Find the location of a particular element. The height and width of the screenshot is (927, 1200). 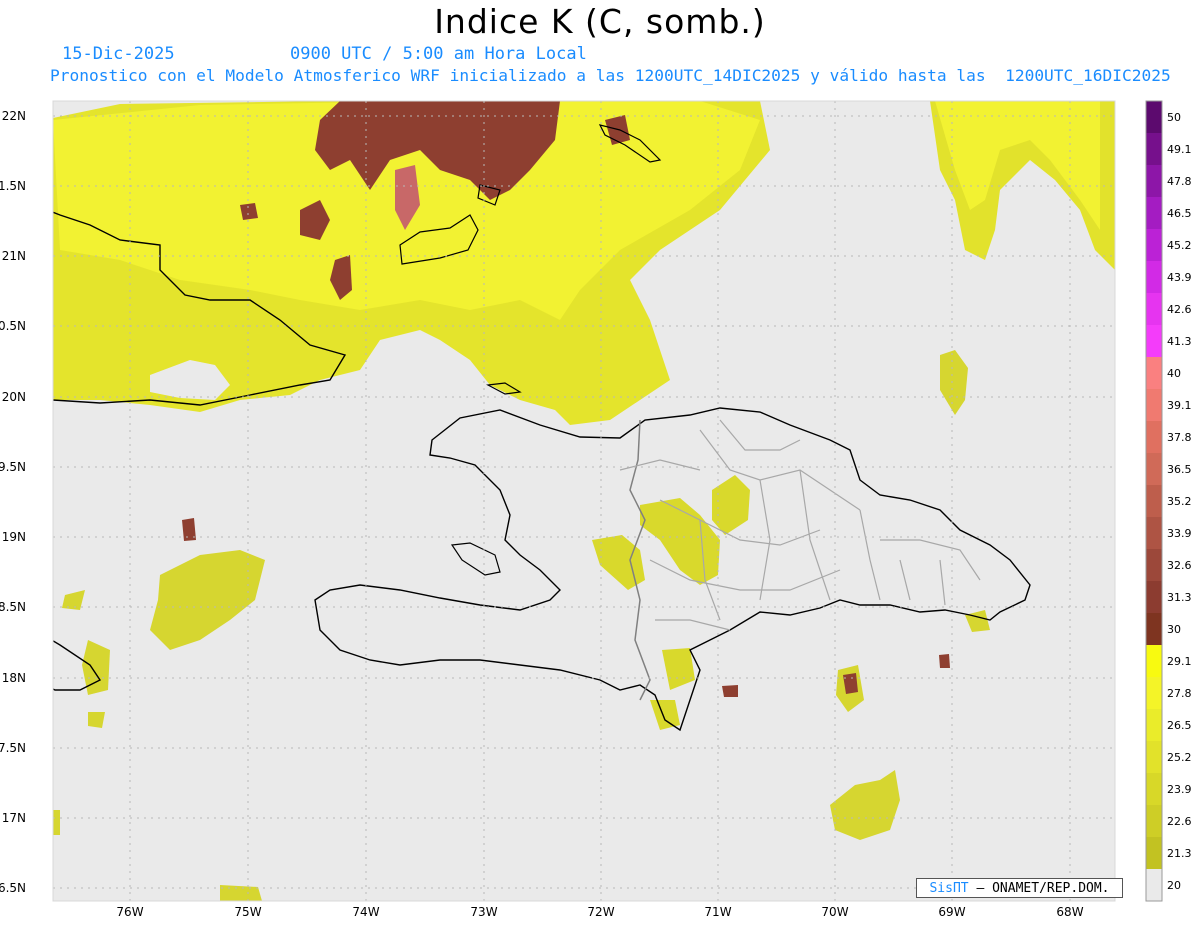

colorbar-label: 25.2 is located at coordinates (1179, 757).